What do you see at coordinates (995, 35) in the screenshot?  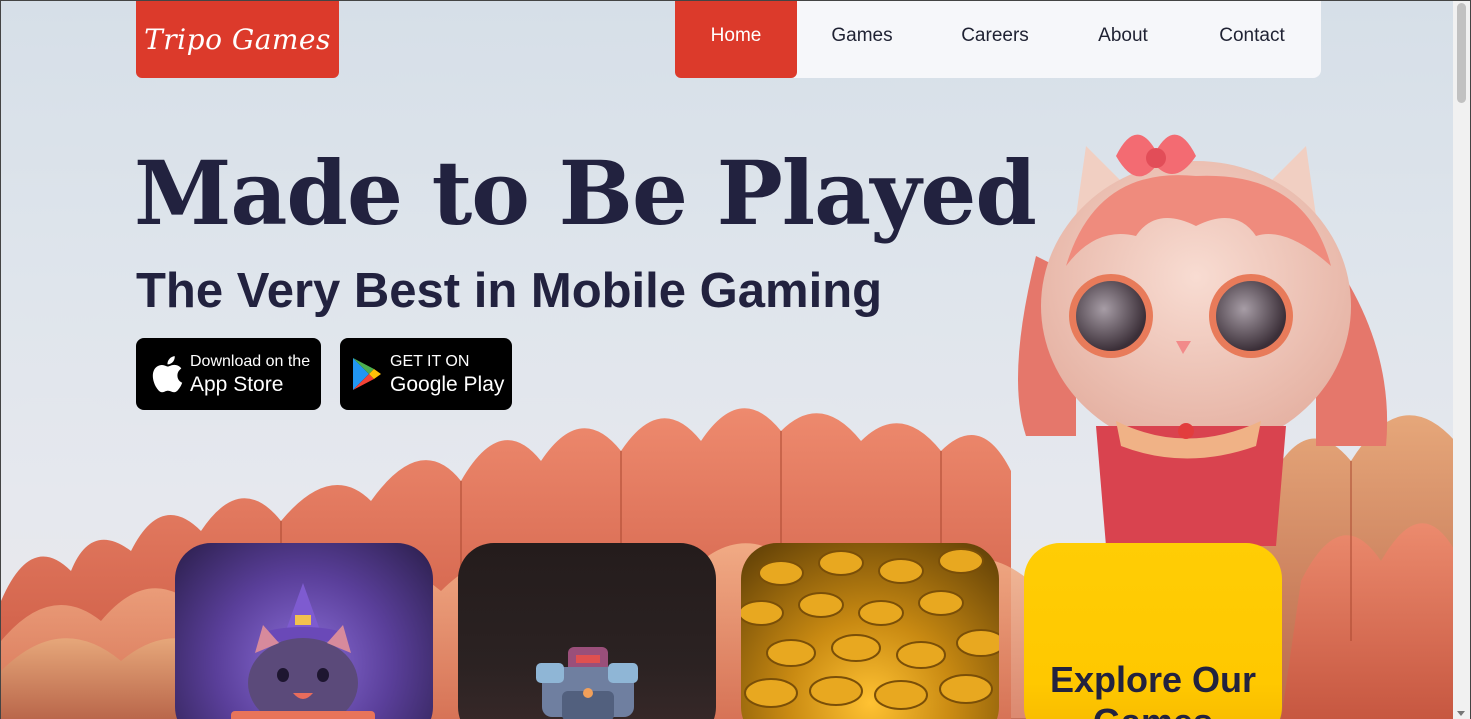 I see `nav-careers-label: Careers` at bounding box center [995, 35].